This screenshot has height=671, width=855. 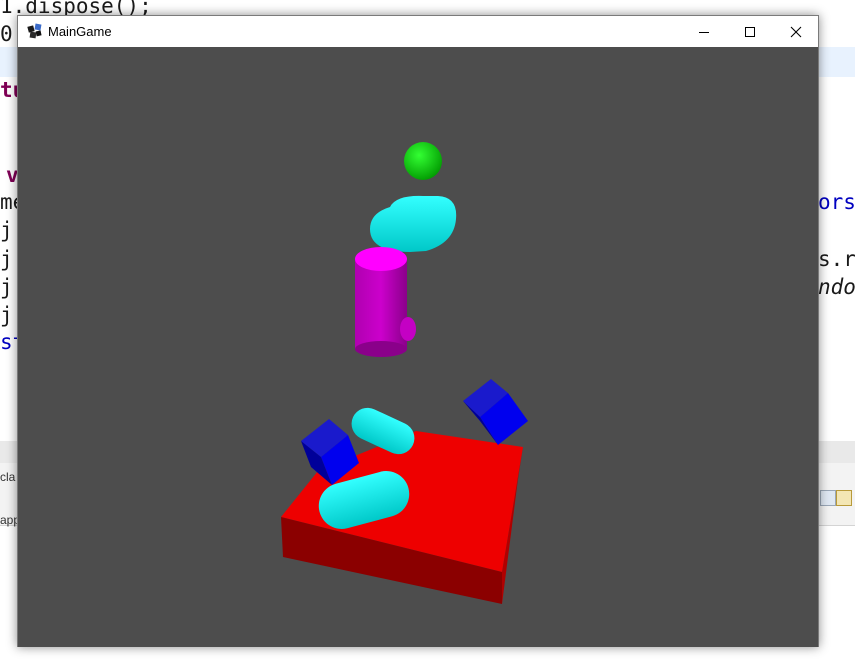 What do you see at coordinates (495, 412) in the screenshot?
I see `scene-box-blue-right` at bounding box center [495, 412].